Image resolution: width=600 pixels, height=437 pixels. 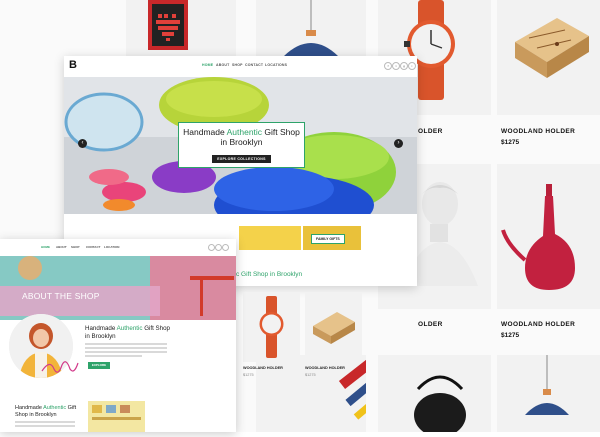 I want to click on about-banner-image, so click(x=118, y=288).